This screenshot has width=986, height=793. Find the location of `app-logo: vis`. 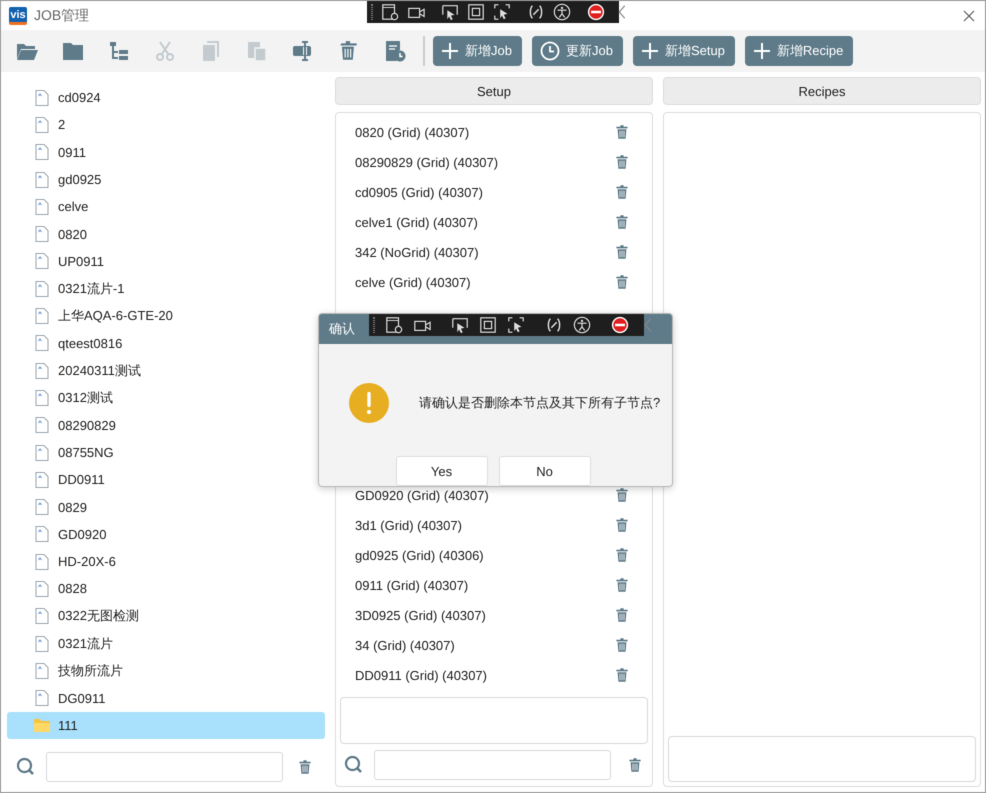

app-logo: vis is located at coordinates (18, 15).